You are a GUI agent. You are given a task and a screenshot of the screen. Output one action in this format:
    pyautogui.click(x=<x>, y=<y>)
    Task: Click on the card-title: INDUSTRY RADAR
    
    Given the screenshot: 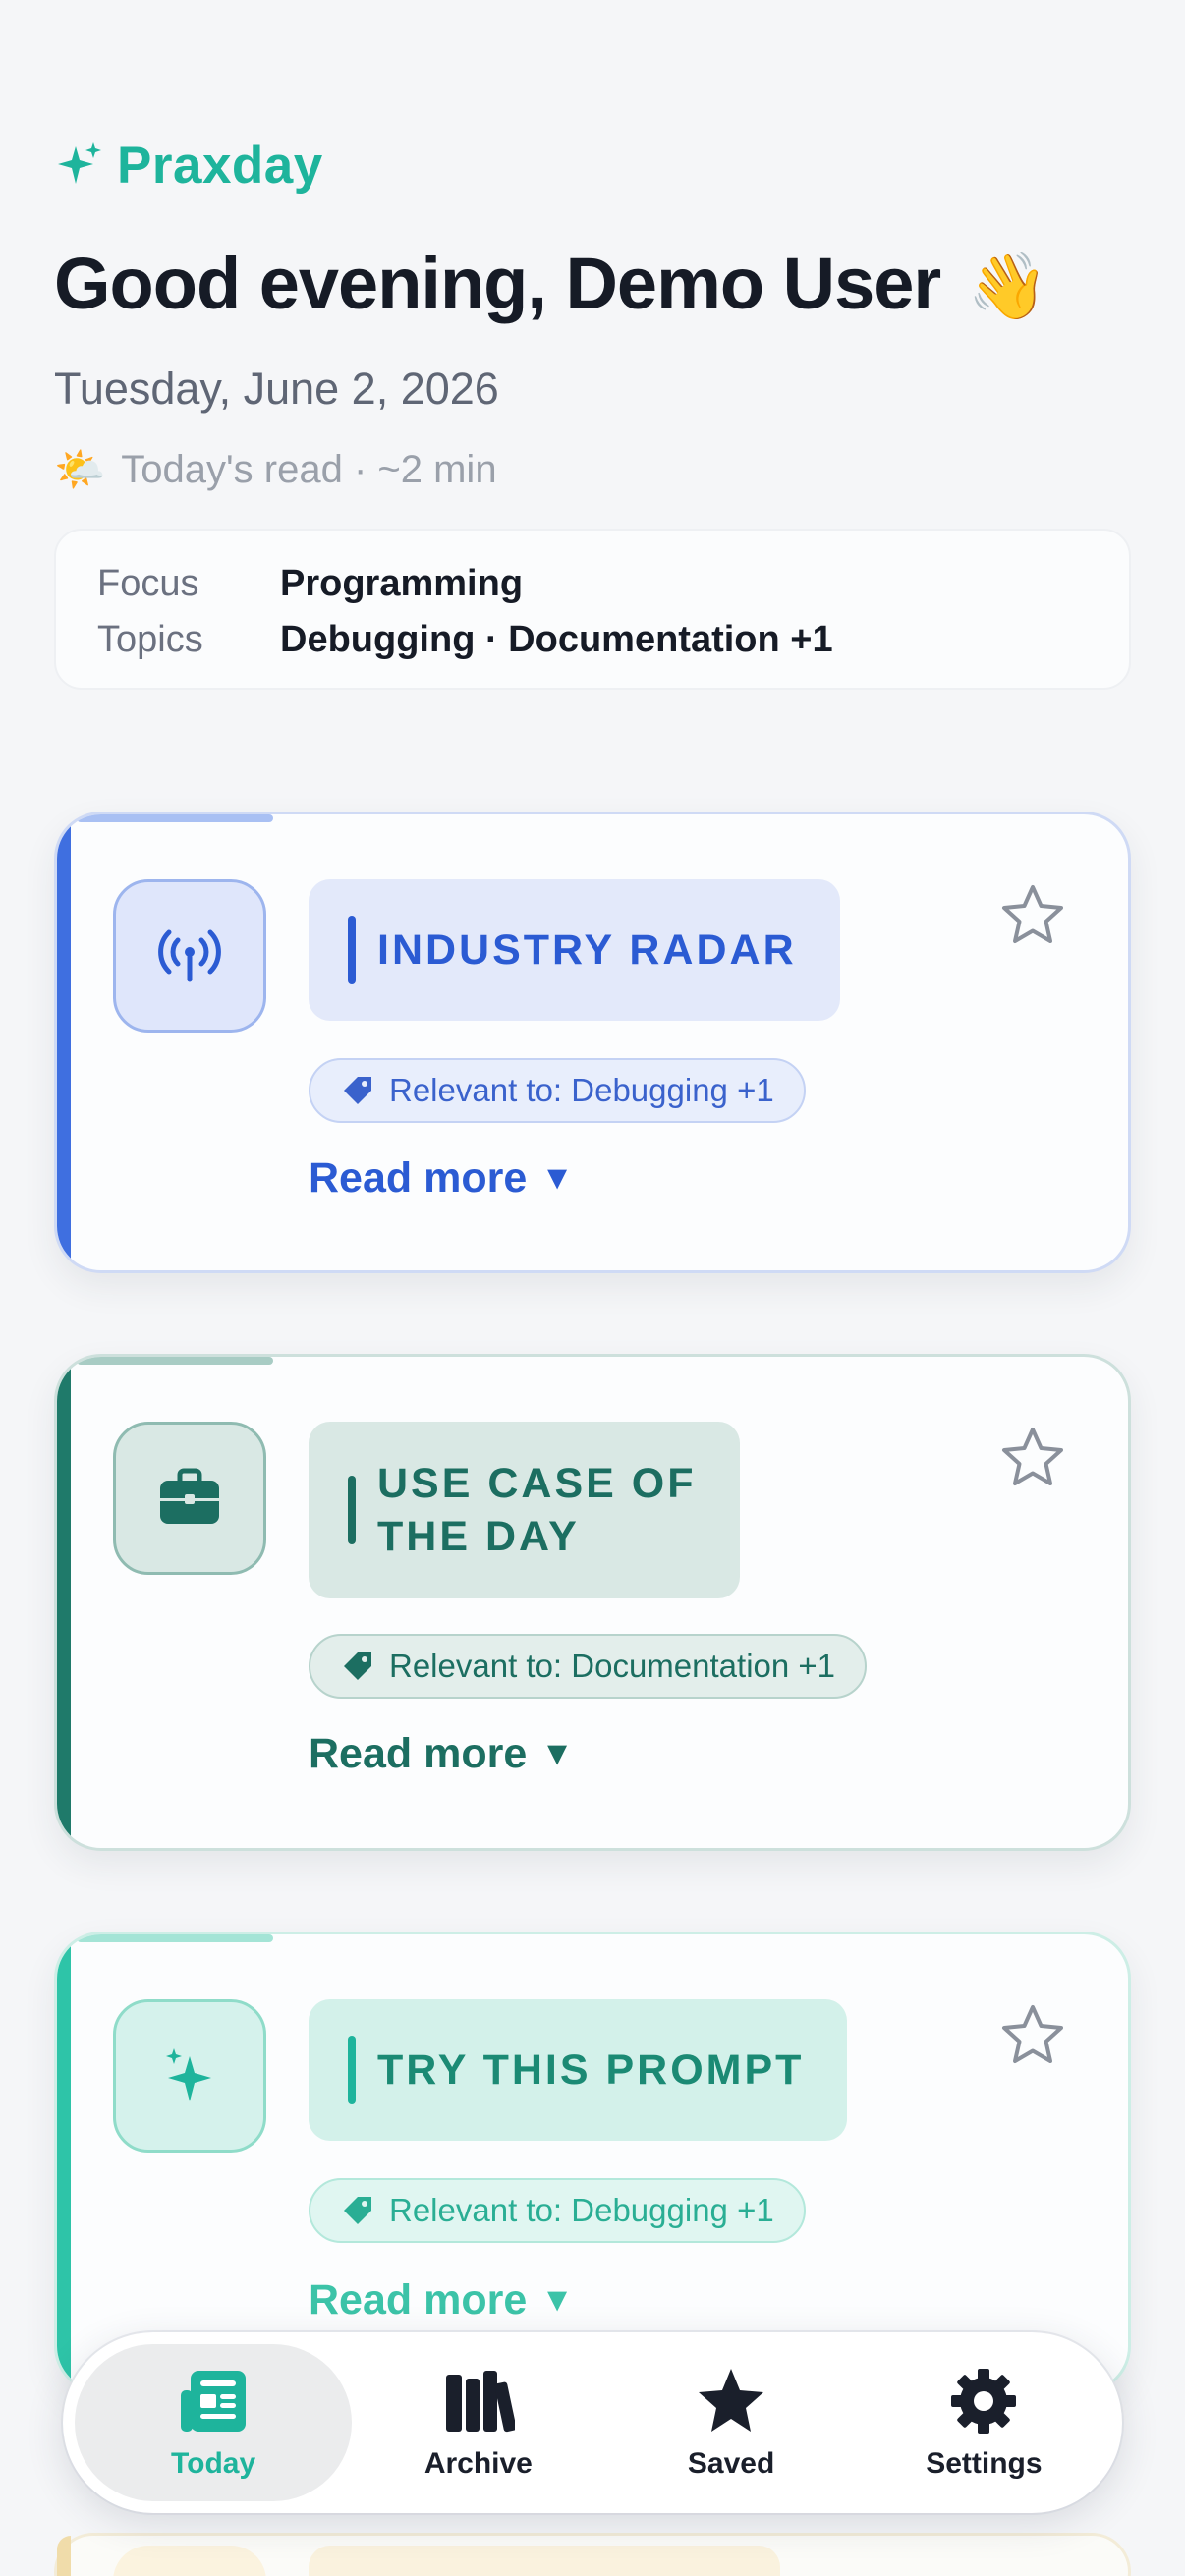 What is the action you would take?
    pyautogui.click(x=575, y=950)
    